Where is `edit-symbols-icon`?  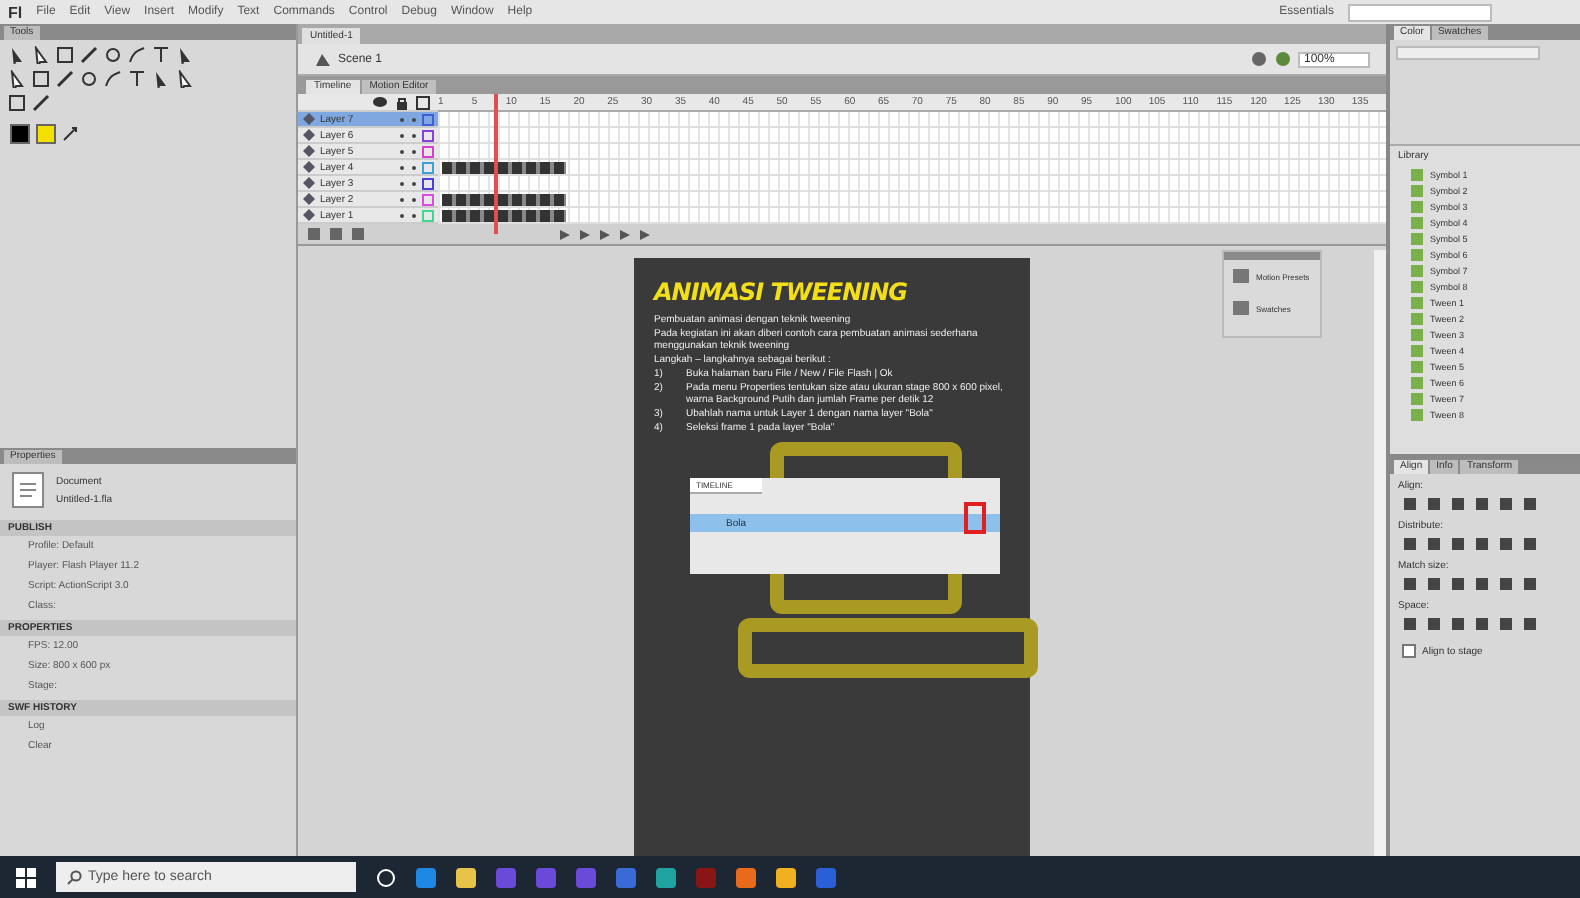 edit-symbols-icon is located at coordinates (1259, 59).